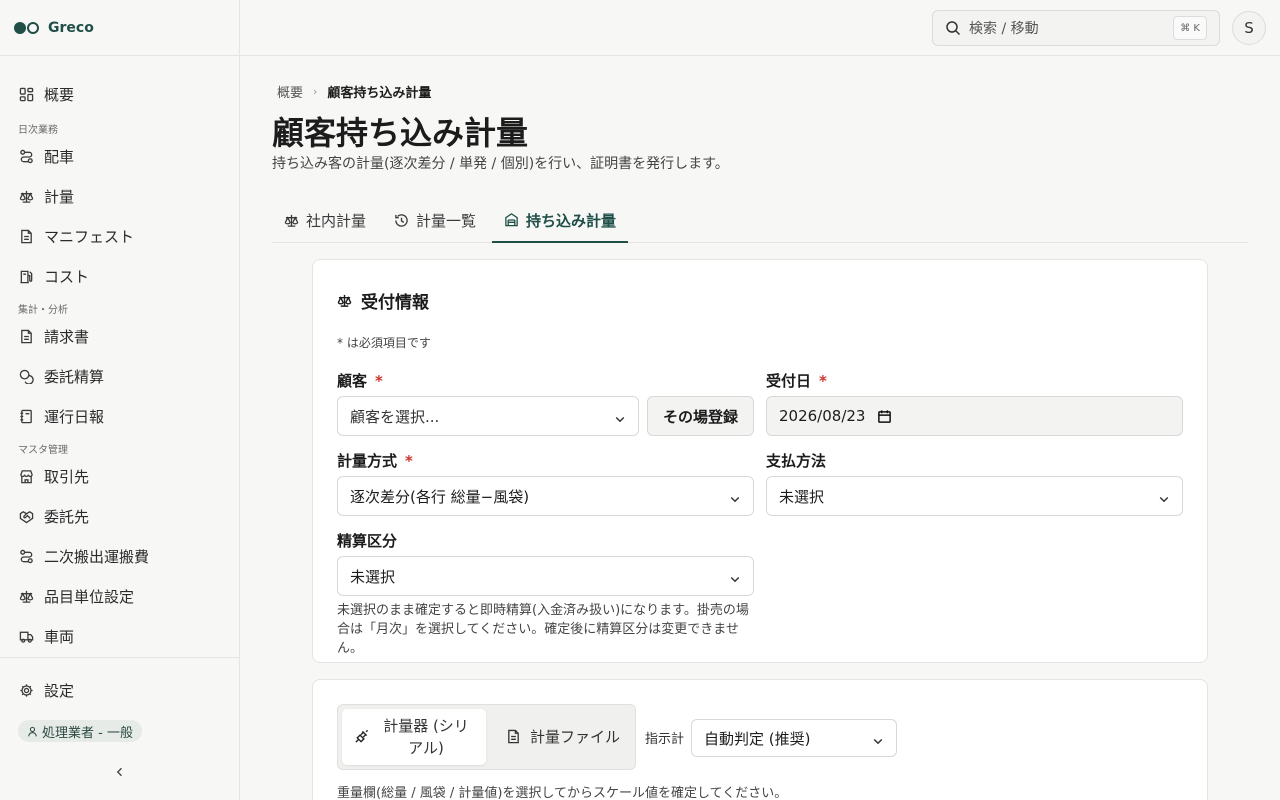 Image resolution: width=1280 pixels, height=800 pixels. I want to click on sidebar-item-settings: 設定, so click(119, 690).